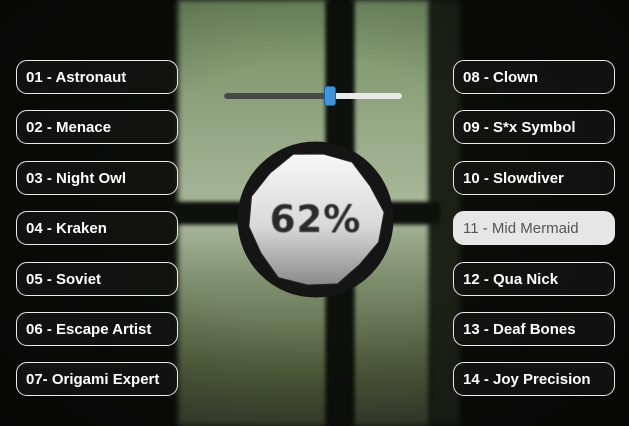 This screenshot has height=426, width=629. I want to click on volume-slider, so click(313, 96).